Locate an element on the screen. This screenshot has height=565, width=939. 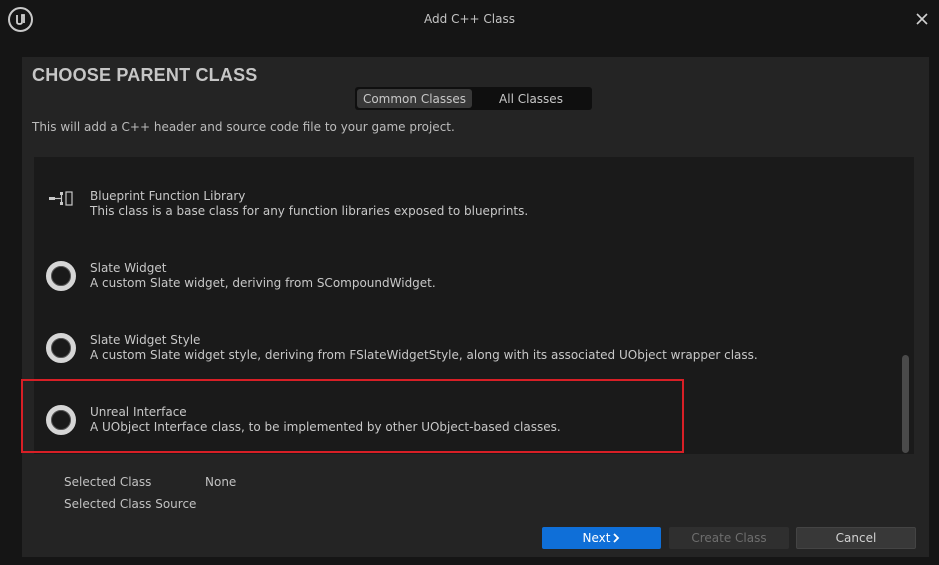
page-title: CHOOSE PARENT CLASS is located at coordinates (145, 75).